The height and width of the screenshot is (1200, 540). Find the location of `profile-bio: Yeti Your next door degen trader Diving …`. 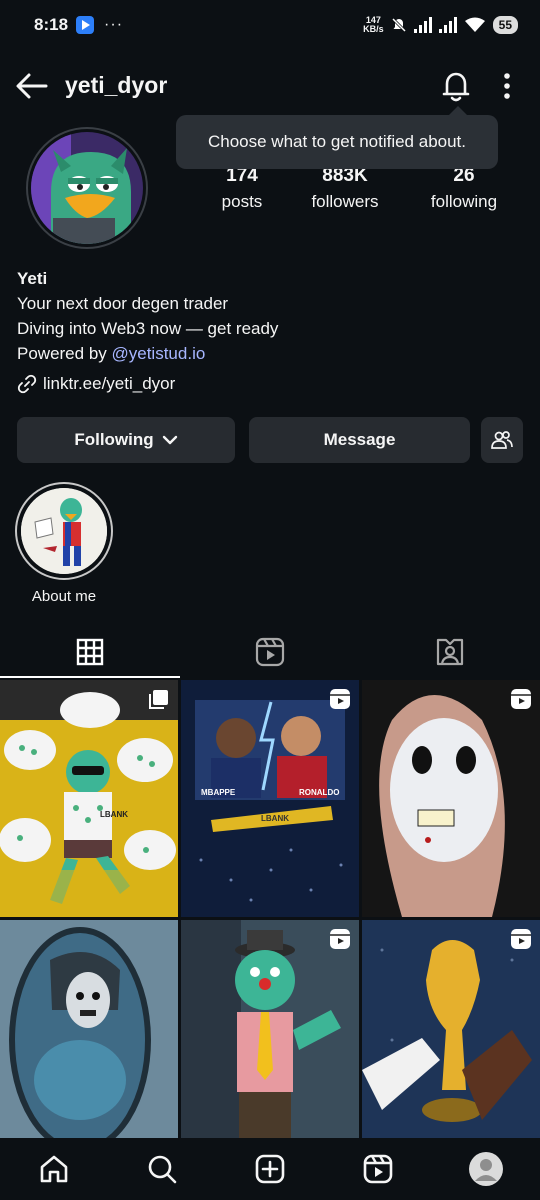

profile-bio: Yeti Your next door degen trader Diving … is located at coordinates (267, 331).